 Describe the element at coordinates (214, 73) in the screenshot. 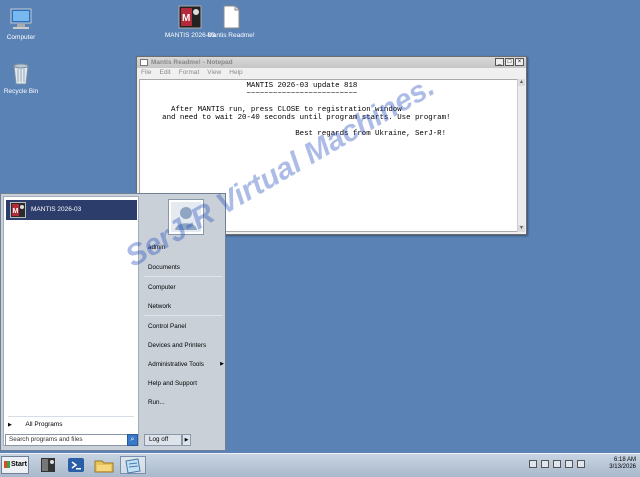

I see `menu-view: View` at that location.